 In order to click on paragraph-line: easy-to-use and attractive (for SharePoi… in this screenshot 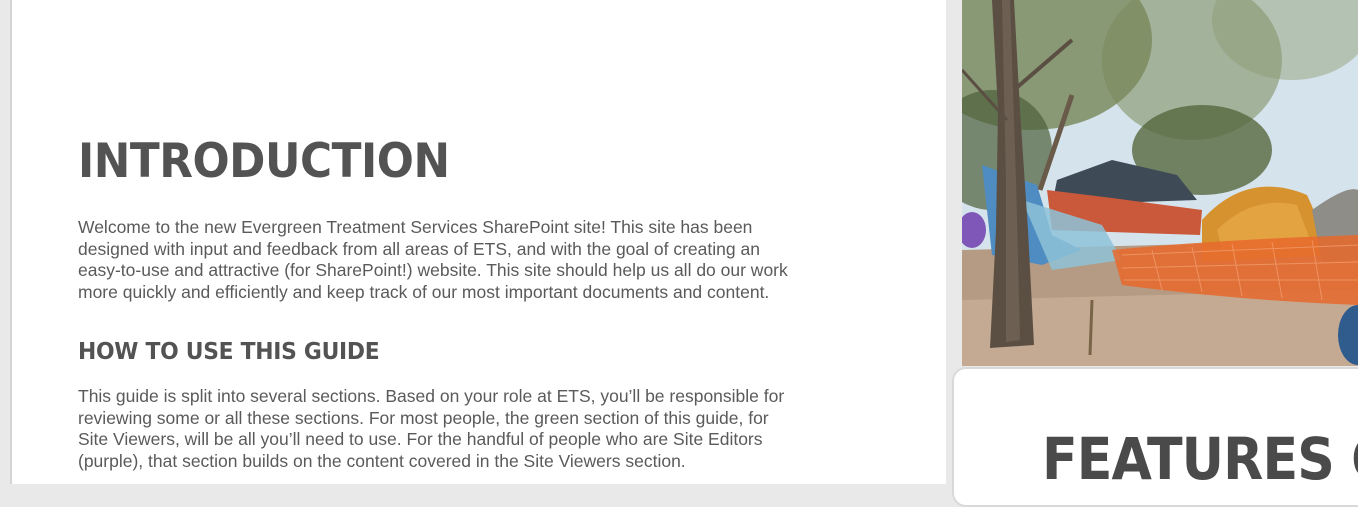, I will do `click(433, 270)`.